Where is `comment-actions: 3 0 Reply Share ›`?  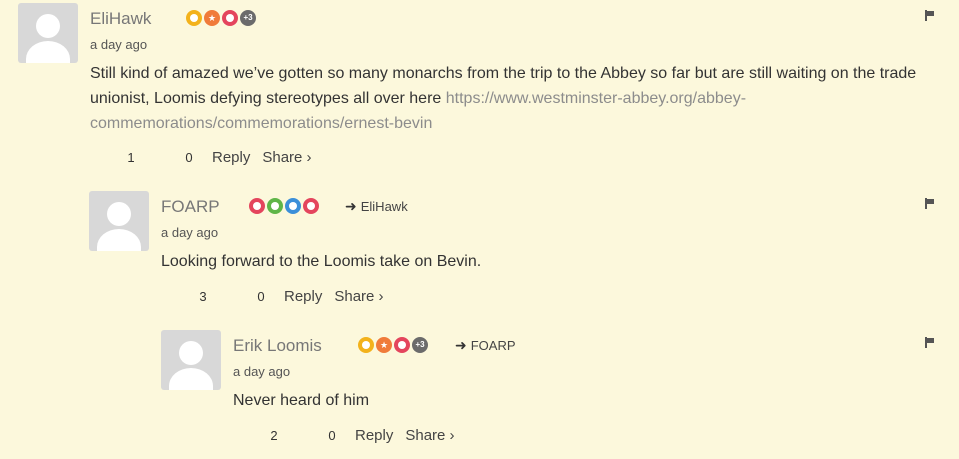
comment-actions: 3 0 Reply Share › is located at coordinates (289, 296).